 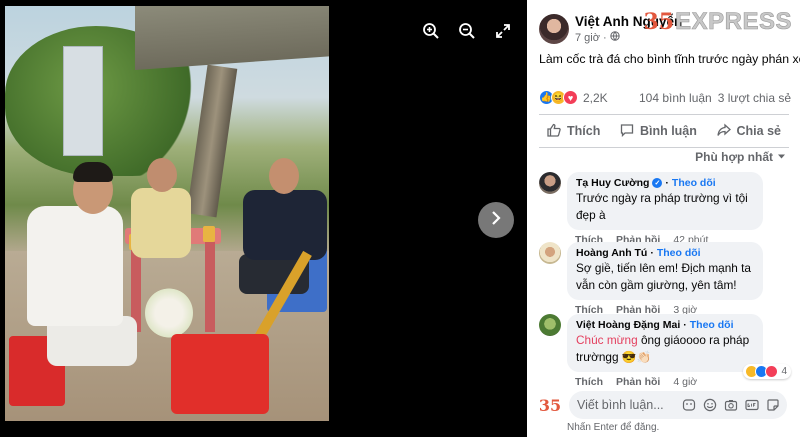 I want to click on comment-icon, so click(x=627, y=131).